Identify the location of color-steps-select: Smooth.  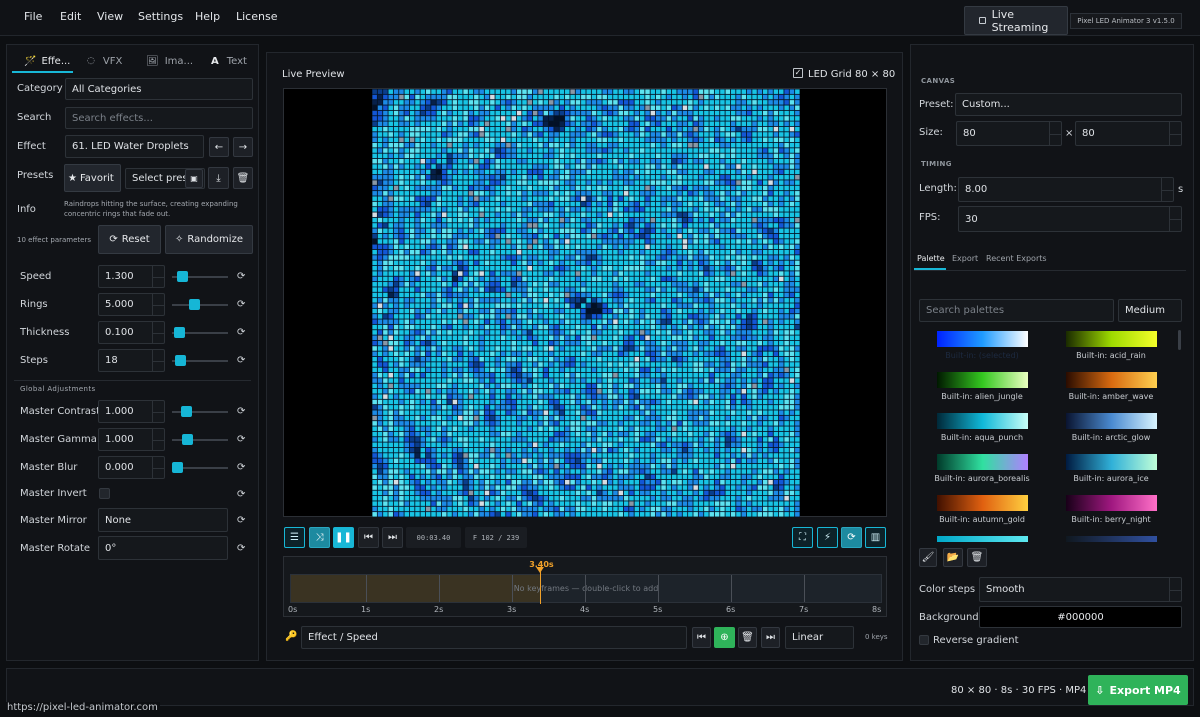
(1080, 589).